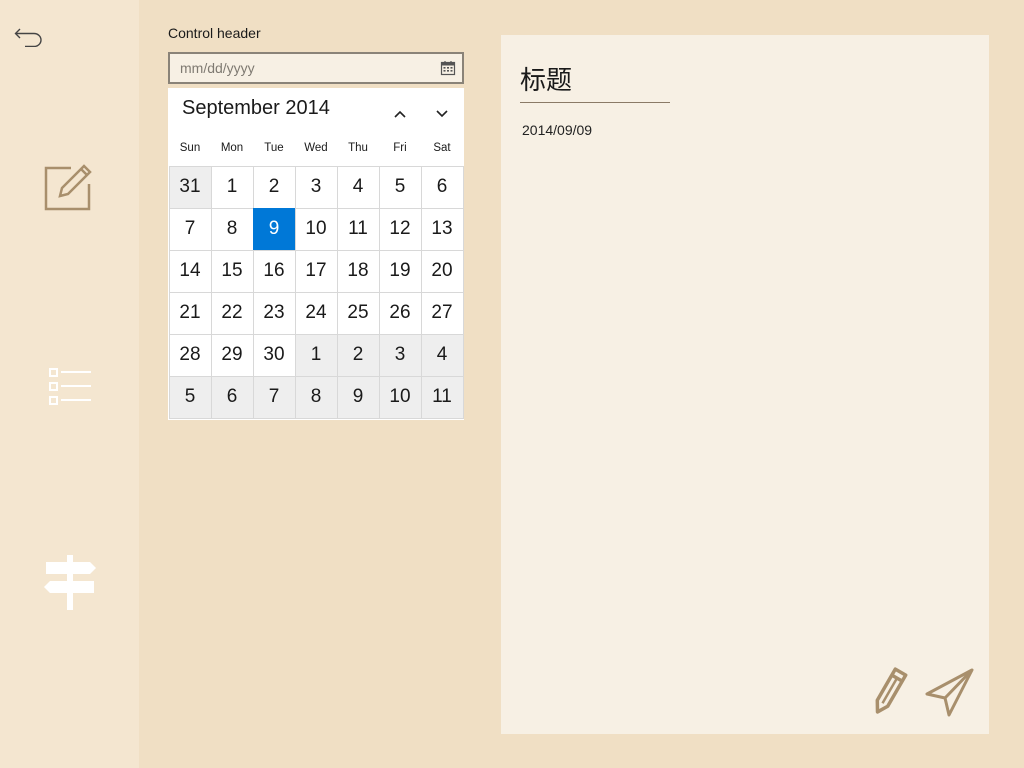  What do you see at coordinates (70, 582) in the screenshot?
I see `signpost-icon` at bounding box center [70, 582].